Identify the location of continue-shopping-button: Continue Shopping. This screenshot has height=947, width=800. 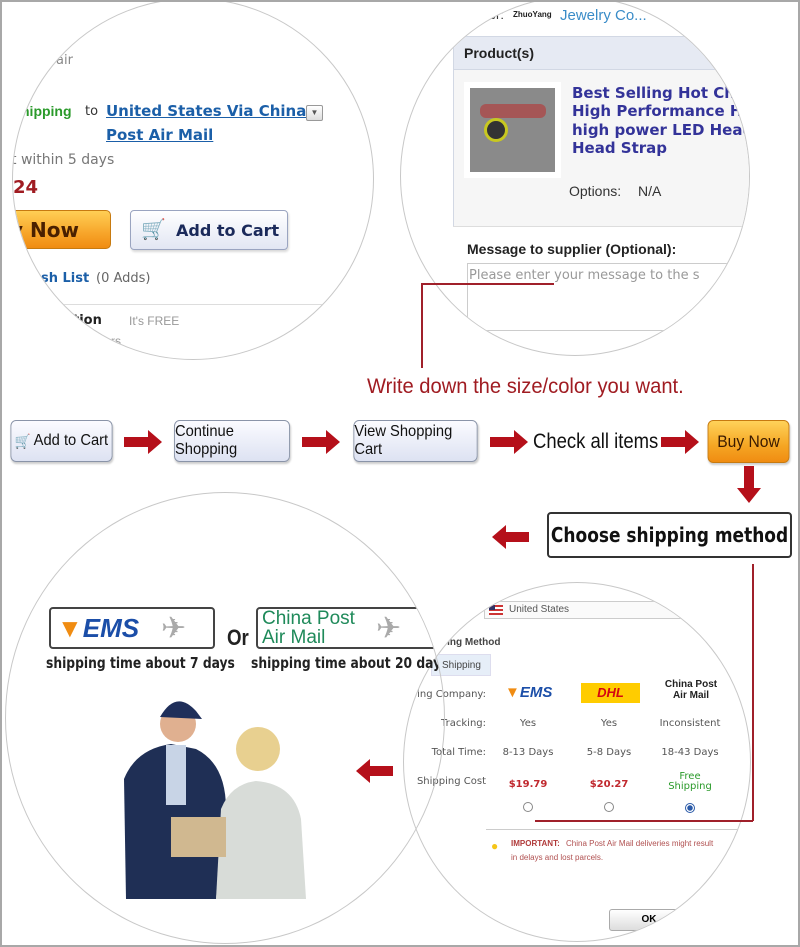
(232, 441).